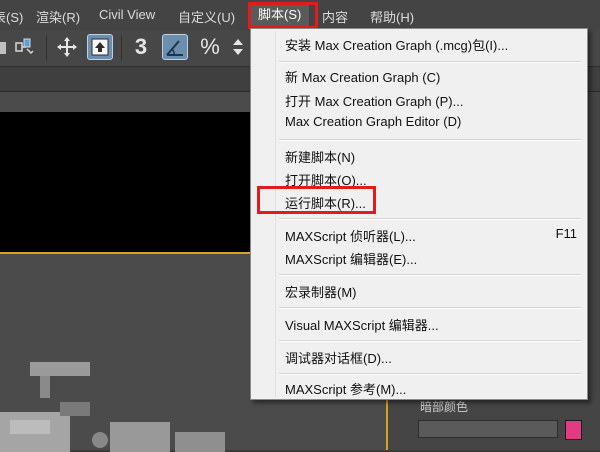 The height and width of the screenshot is (452, 600). I want to click on link-icon, so click(25, 47).